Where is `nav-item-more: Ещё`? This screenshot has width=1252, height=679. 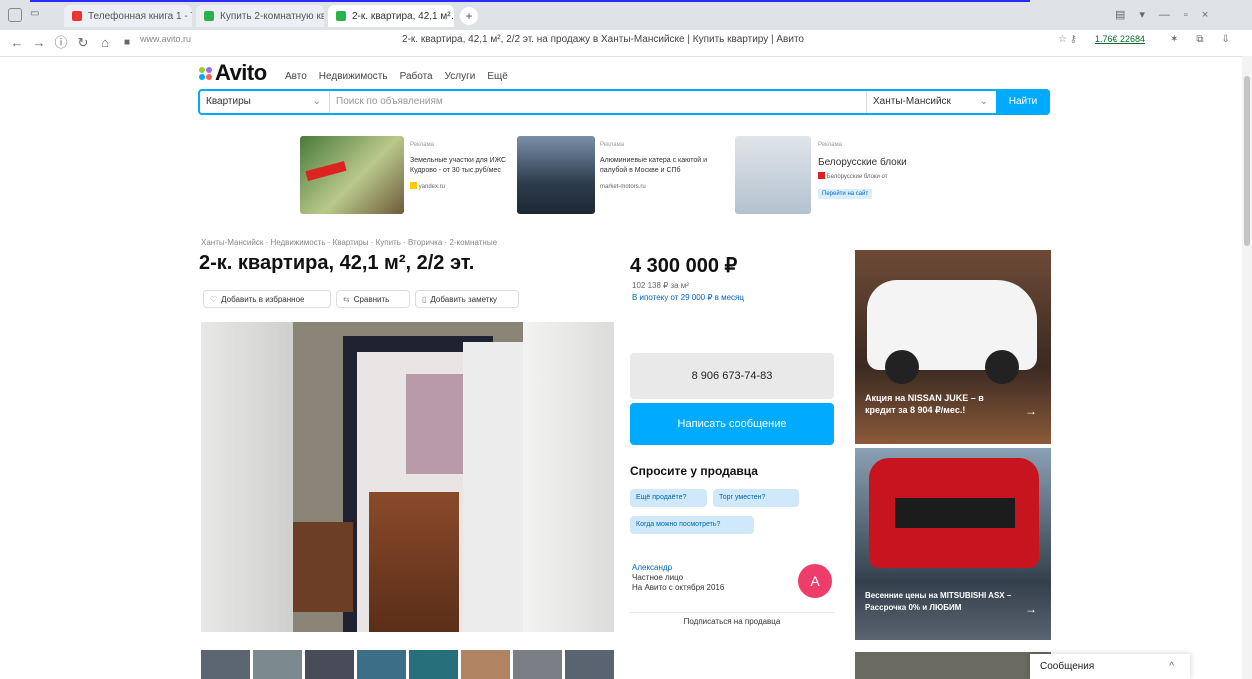
nav-item-more: Ещё is located at coordinates (497, 76).